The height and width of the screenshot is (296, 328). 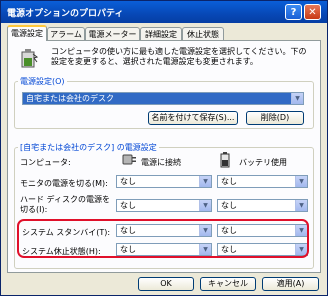 I want to click on monitor-off-label: モニタの電源を切る(M):, so click(x=64, y=183).